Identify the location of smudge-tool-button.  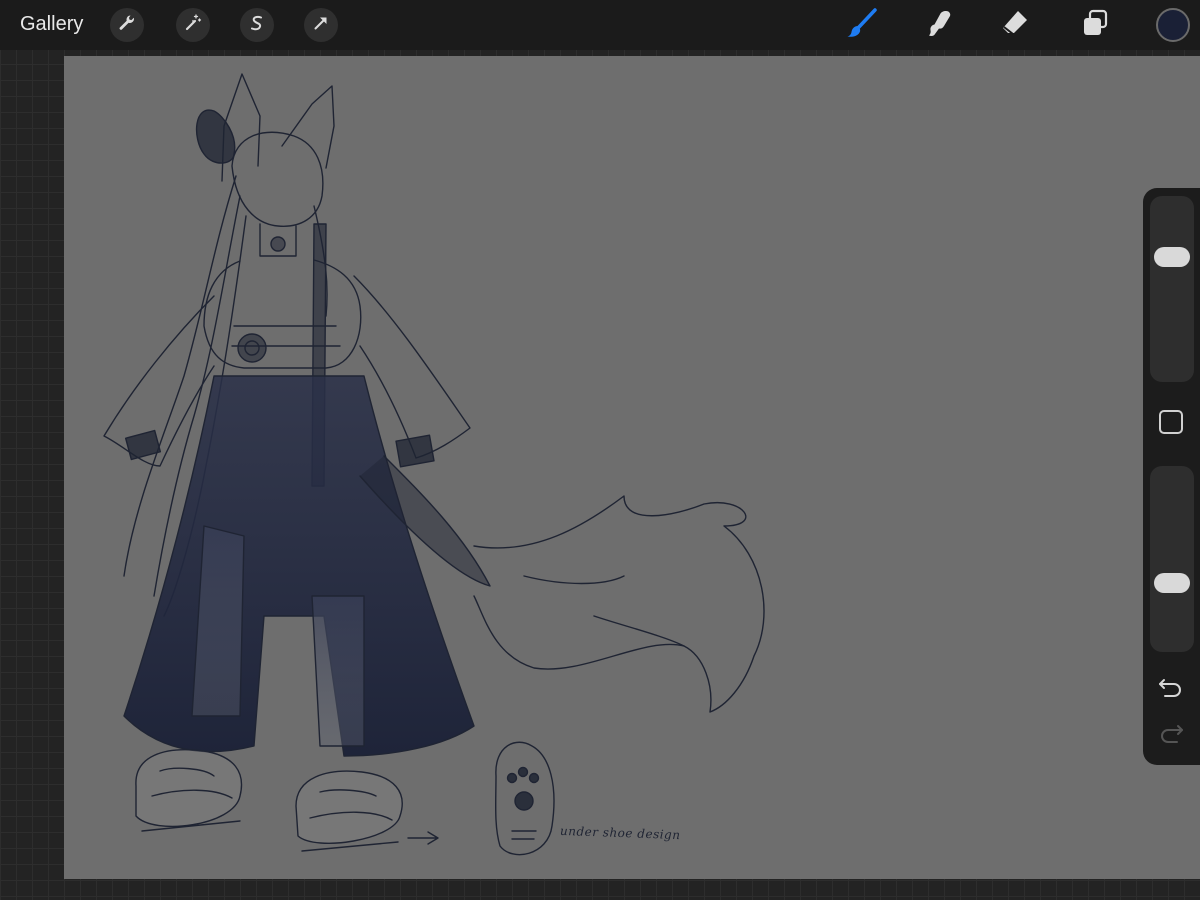
(939, 25).